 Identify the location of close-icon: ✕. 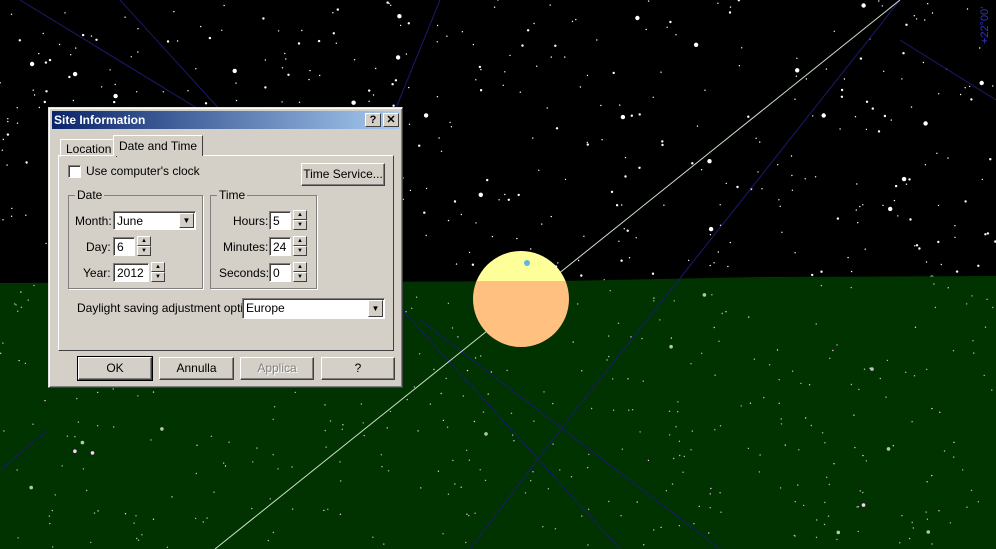
(391, 120).